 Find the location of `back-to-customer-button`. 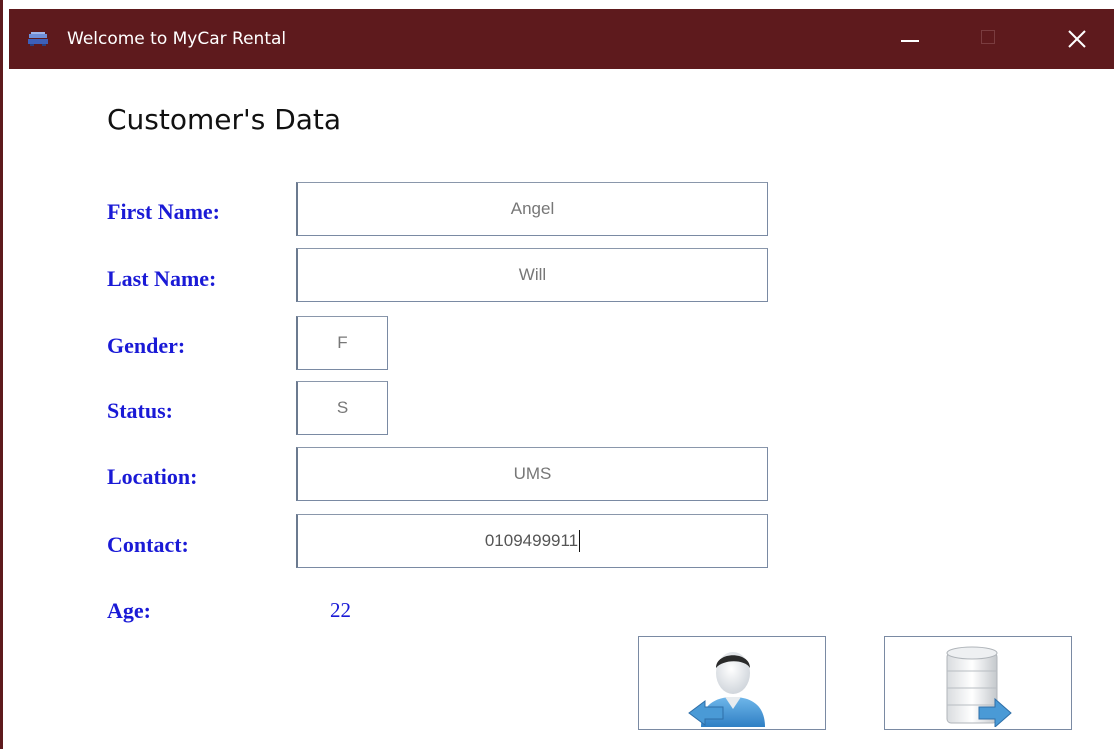

back-to-customer-button is located at coordinates (732, 683).